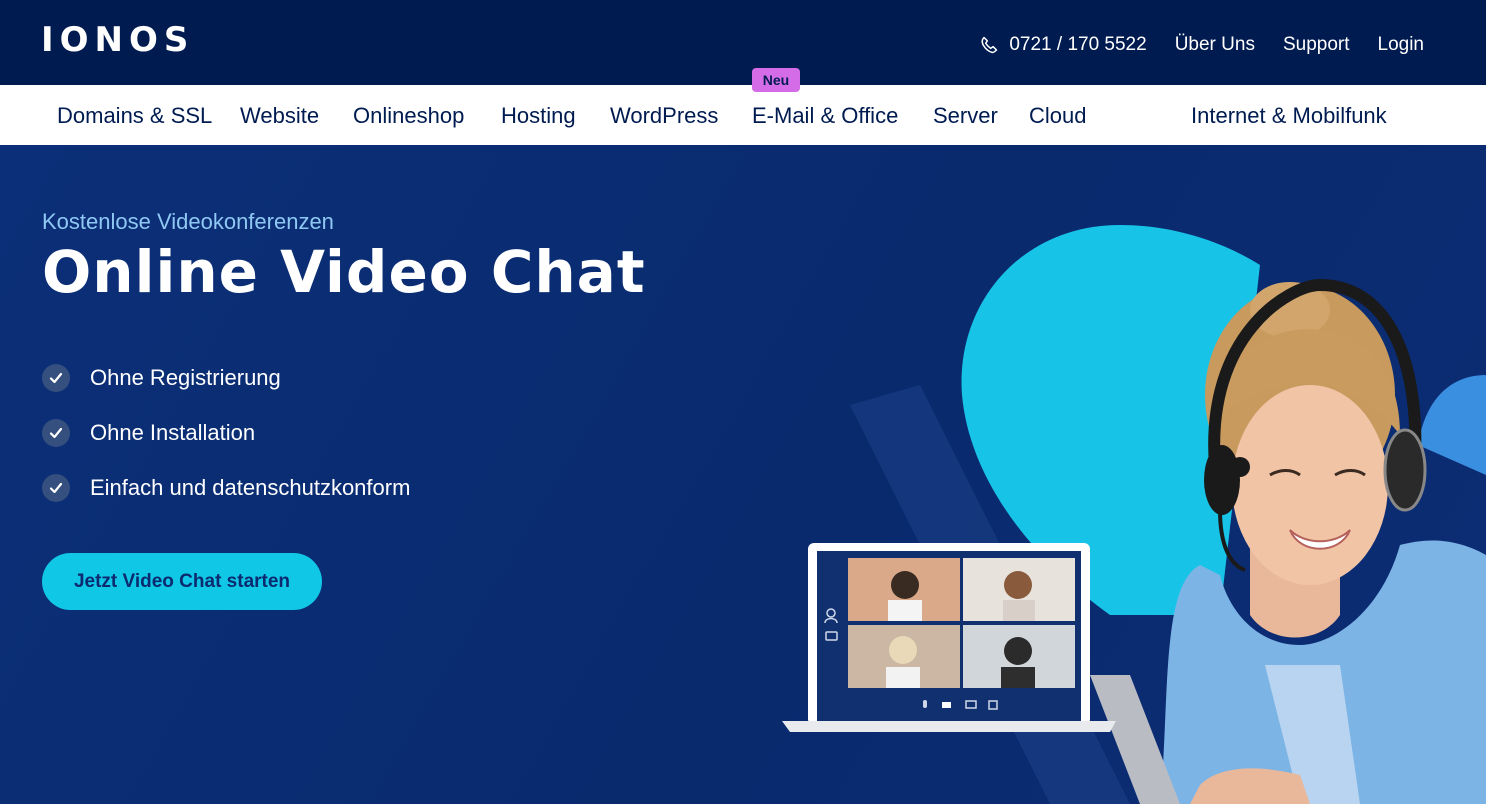 The width and height of the screenshot is (1486, 804). I want to click on nav-wordpress: WordPress, so click(664, 116).